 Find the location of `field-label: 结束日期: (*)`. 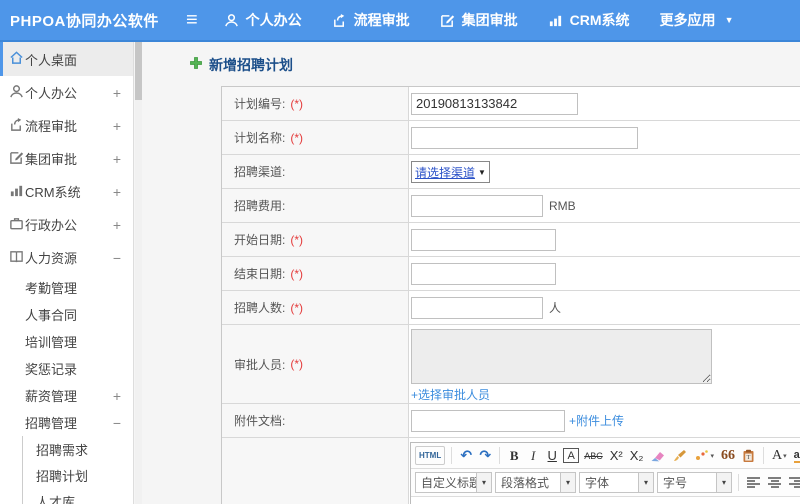

field-label: 结束日期: (*) is located at coordinates (315, 273).